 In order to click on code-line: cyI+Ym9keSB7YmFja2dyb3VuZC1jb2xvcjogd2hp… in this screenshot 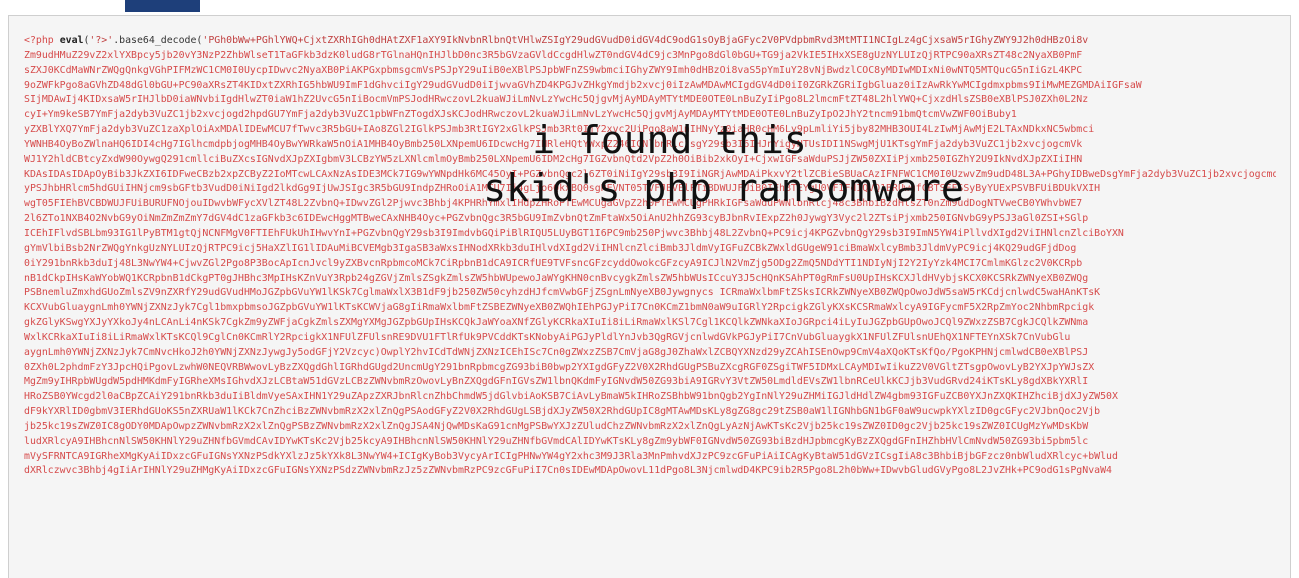, I will do `click(520, 115)`.